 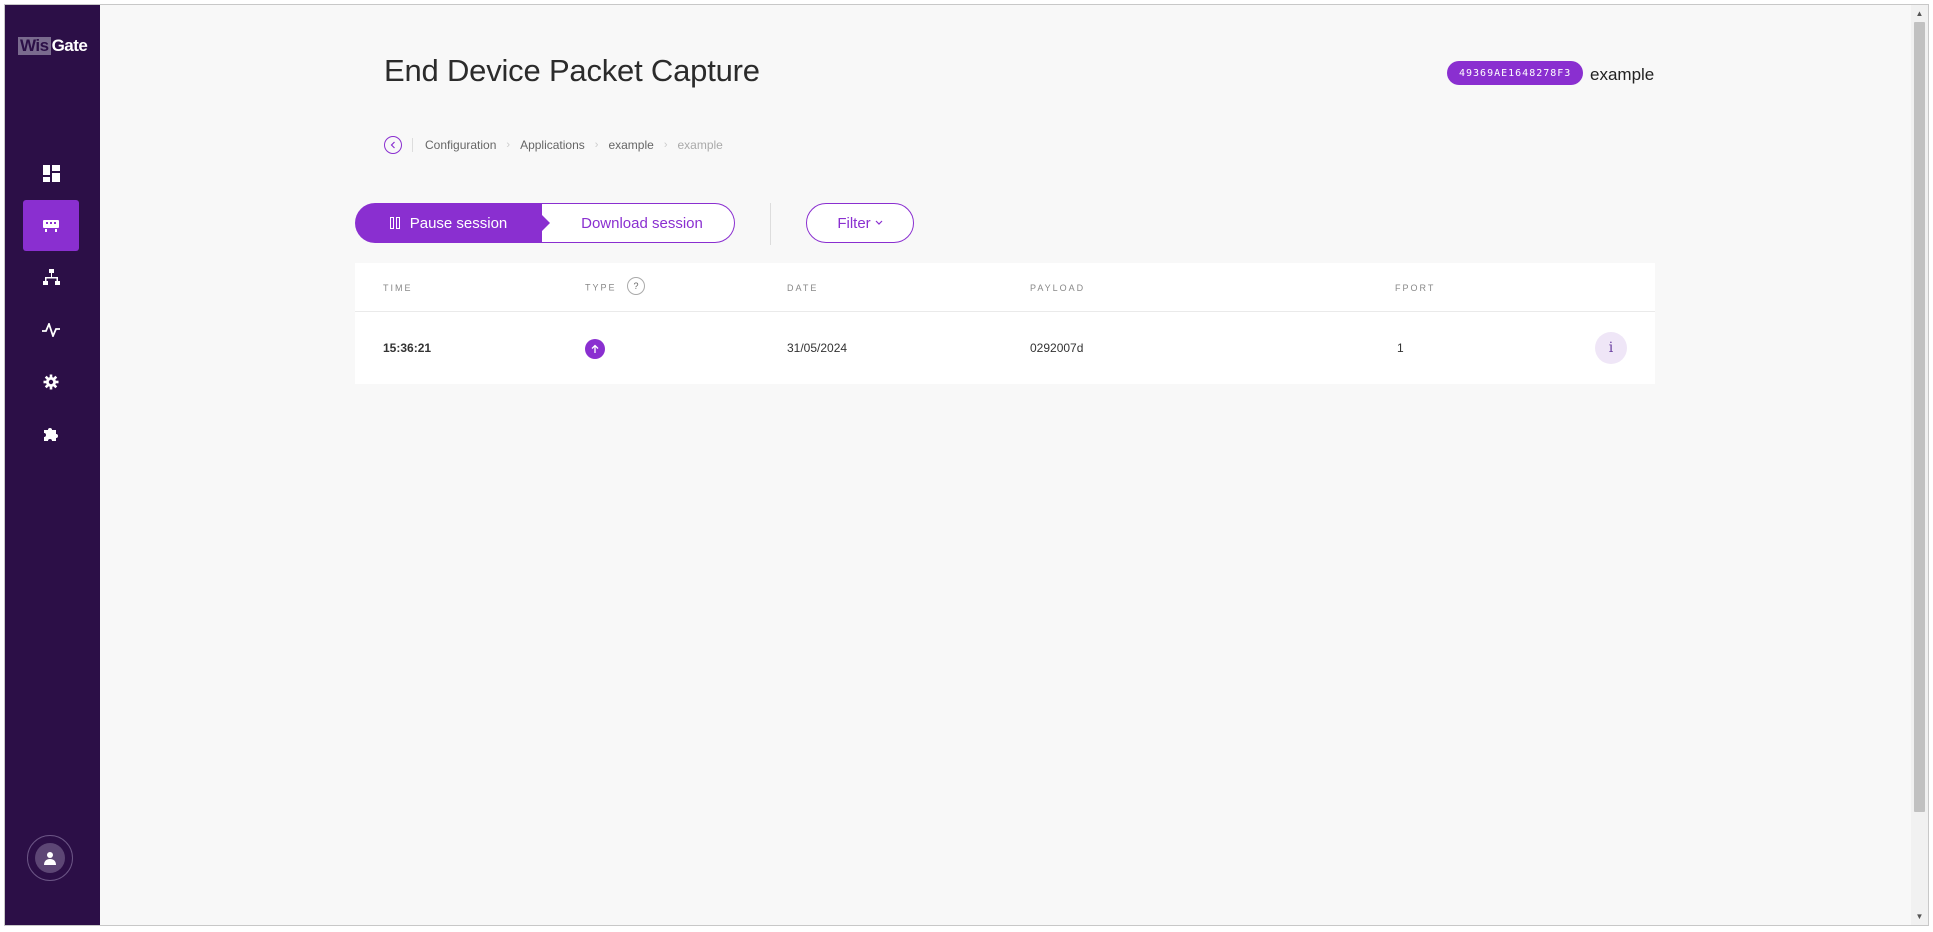 I want to click on column-type-label: TYPE, so click(x=601, y=287).